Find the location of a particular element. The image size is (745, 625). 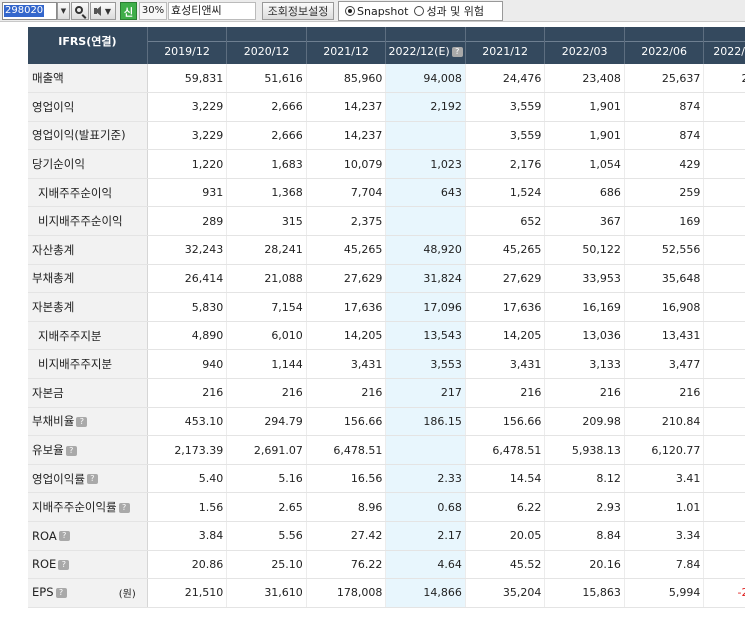

table-cell: 209.98 is located at coordinates (584, 422).